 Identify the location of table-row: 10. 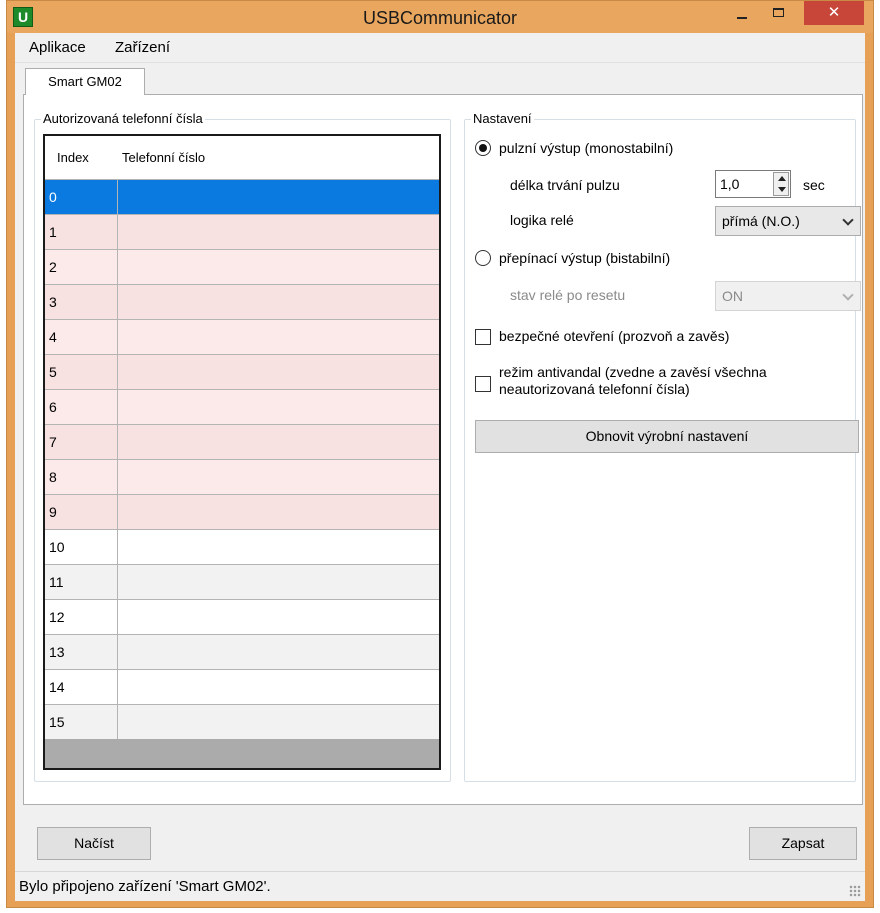
(242, 546).